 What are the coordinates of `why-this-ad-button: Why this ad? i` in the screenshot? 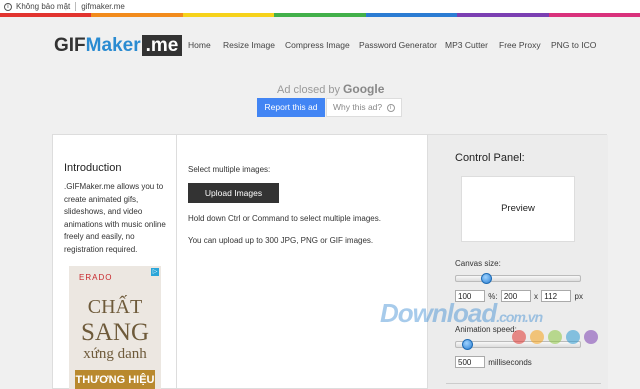 It's located at (364, 107).